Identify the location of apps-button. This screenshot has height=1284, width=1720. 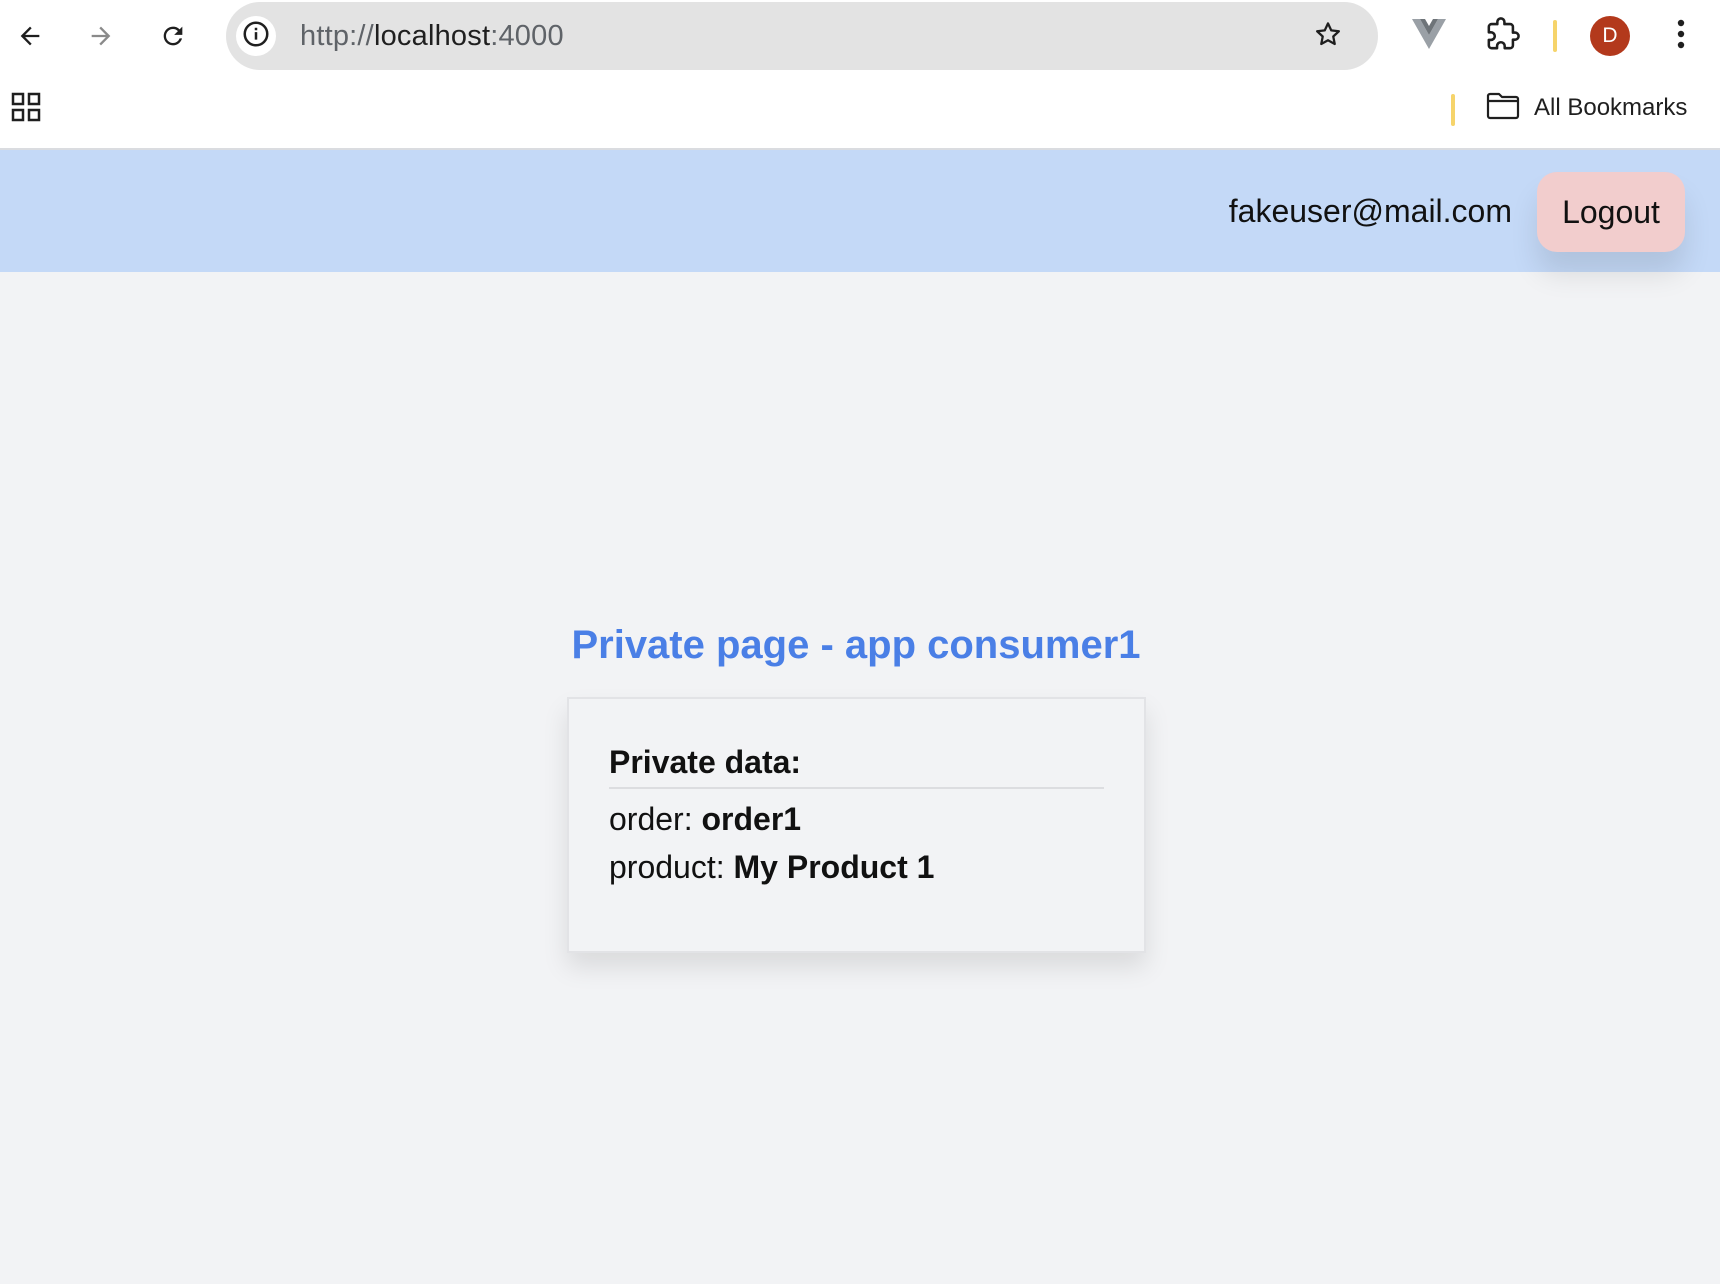
(26, 109).